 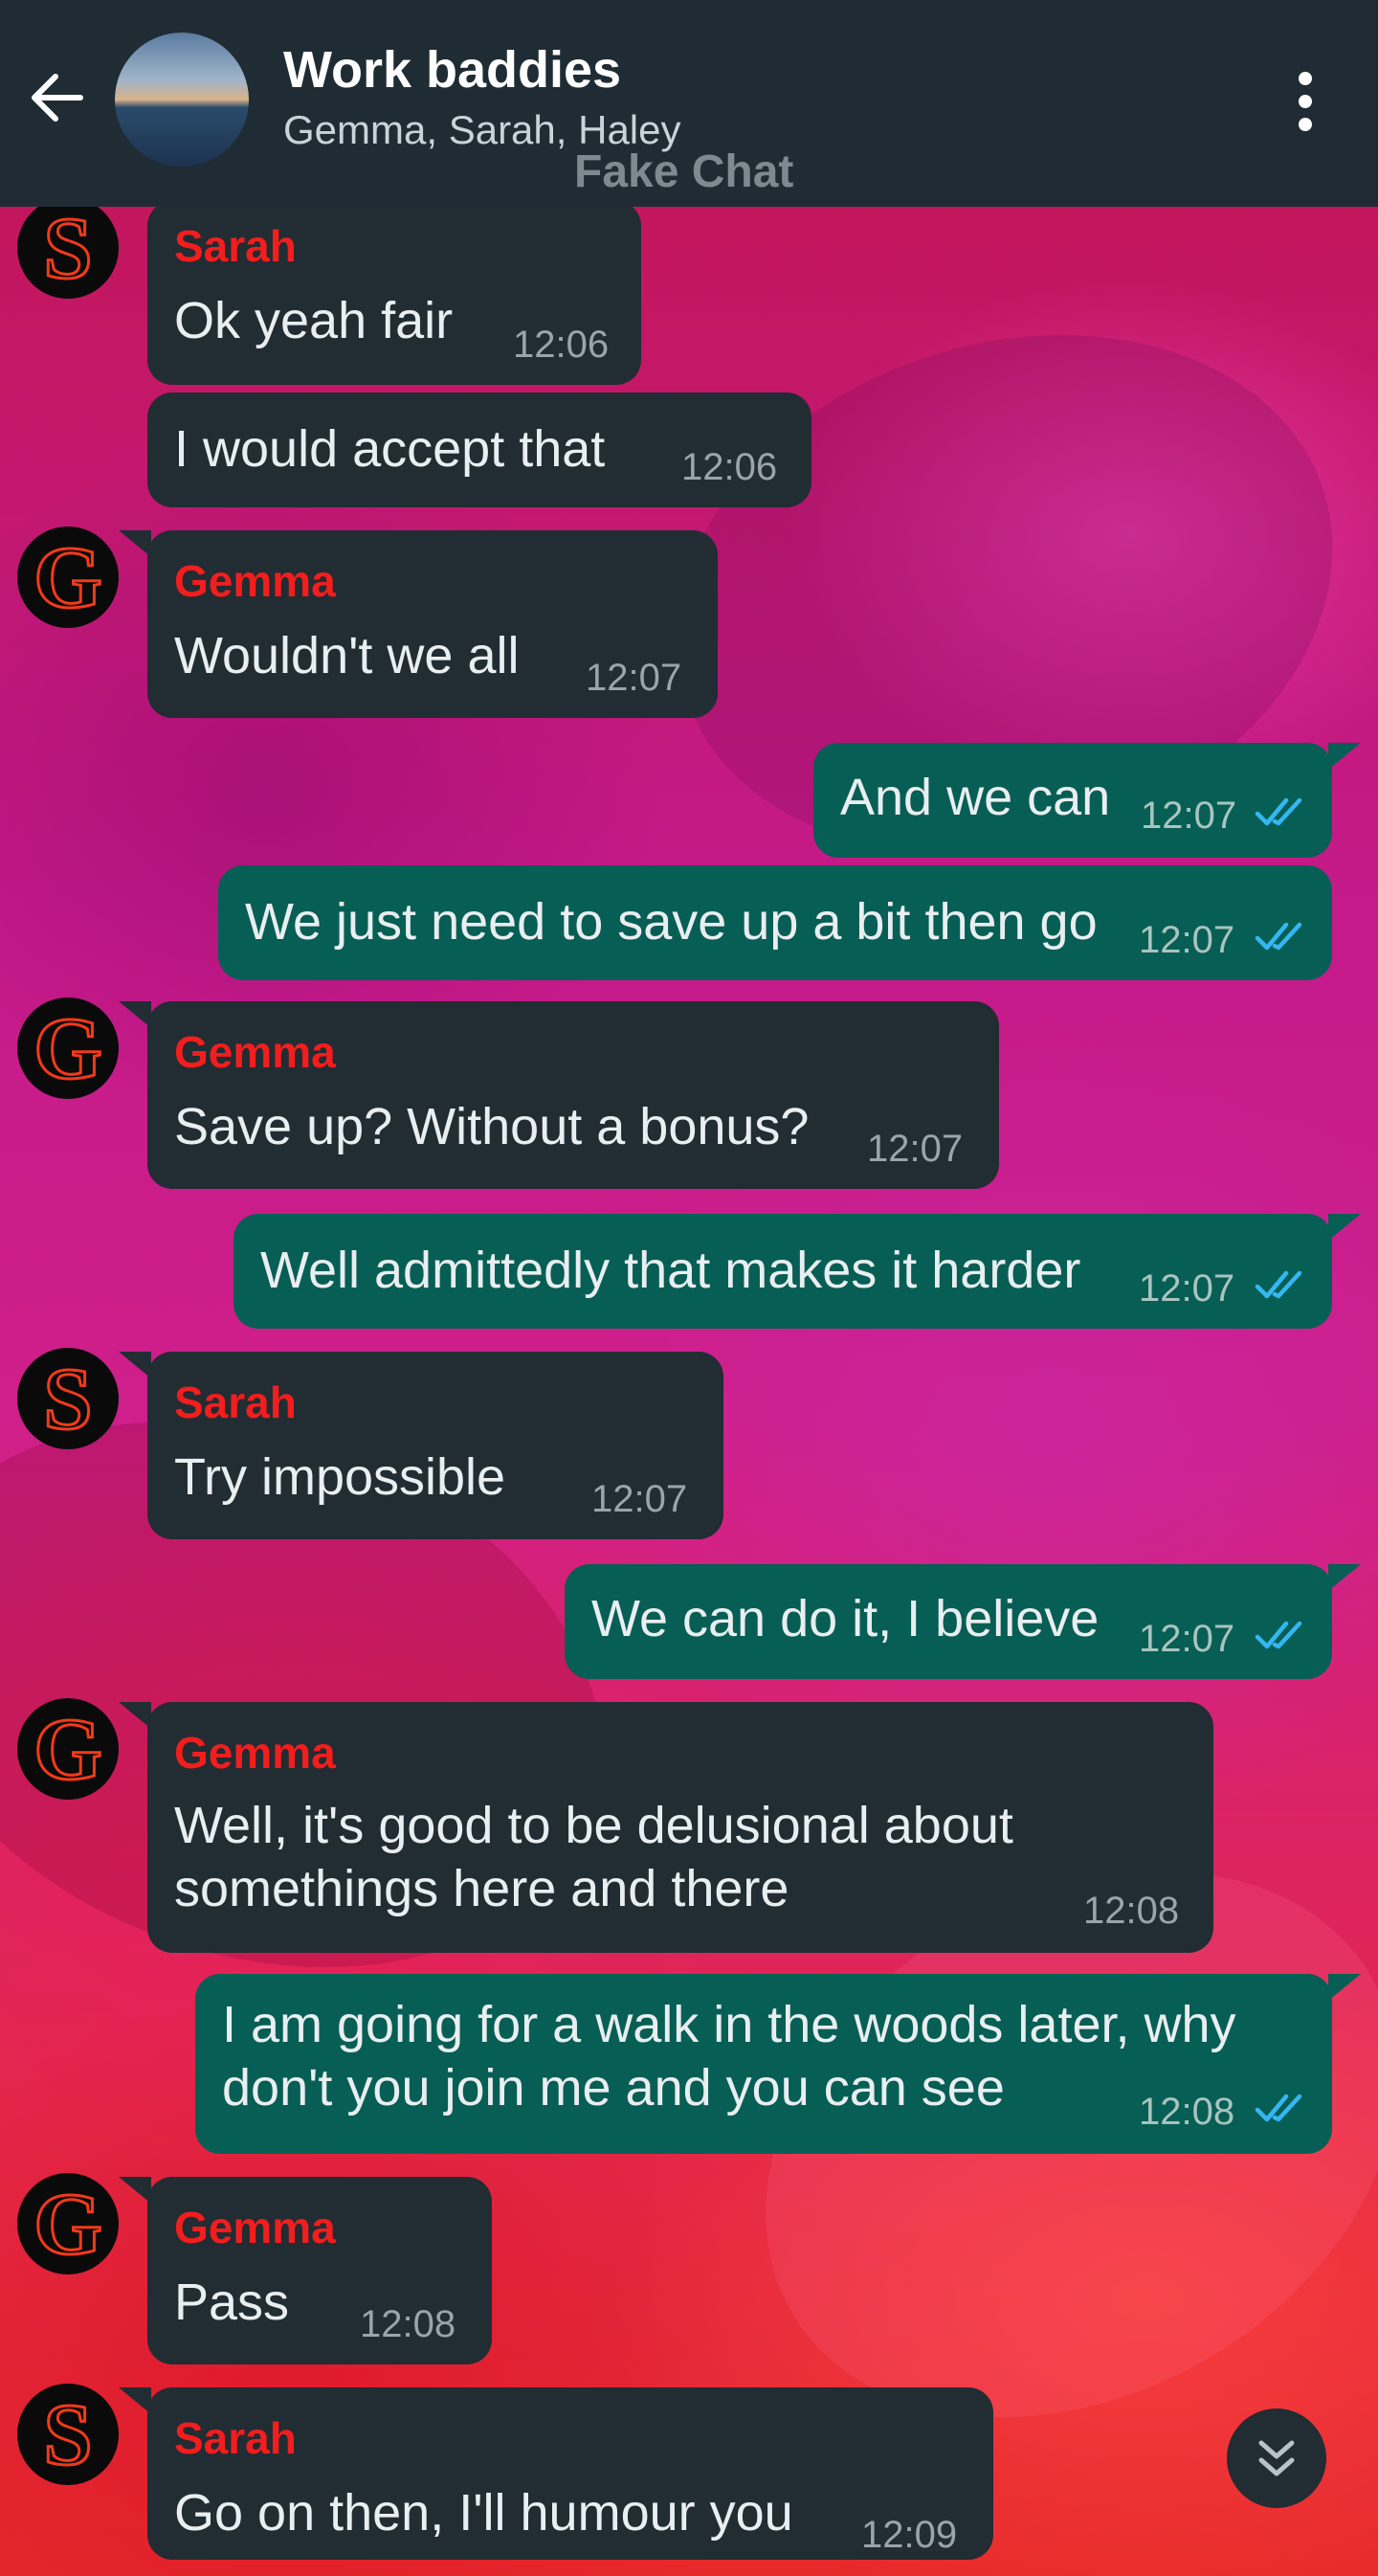 What do you see at coordinates (1305, 101) in the screenshot?
I see `more-options-icon` at bounding box center [1305, 101].